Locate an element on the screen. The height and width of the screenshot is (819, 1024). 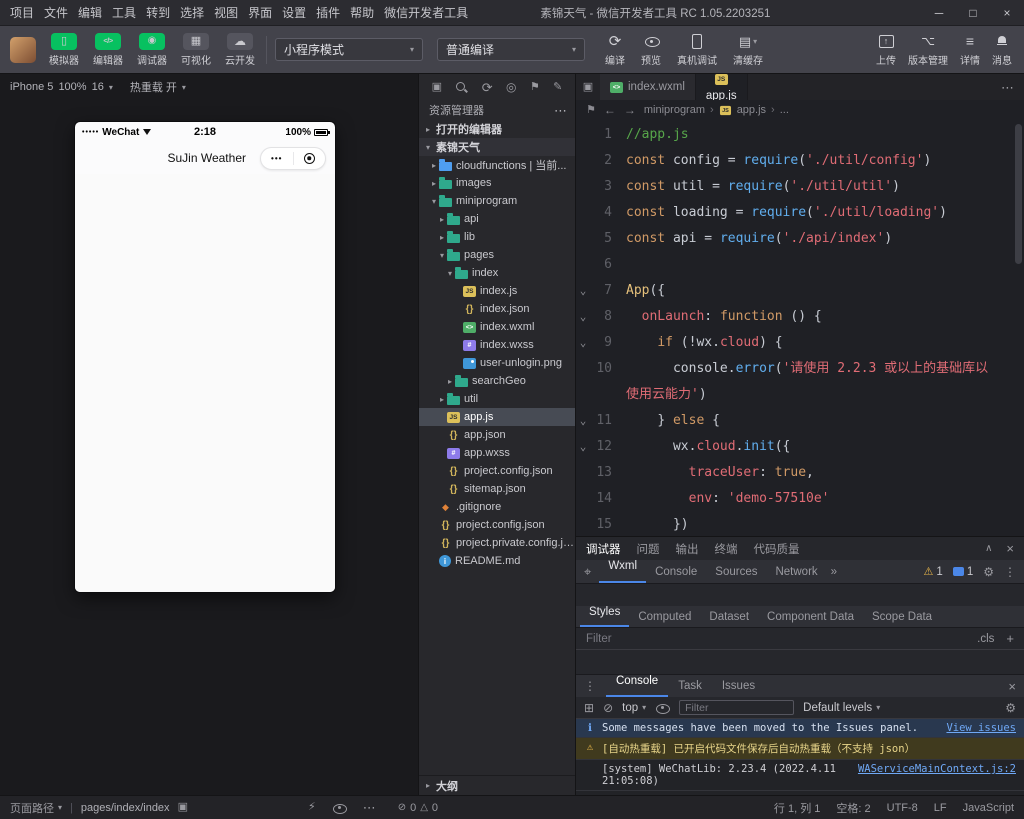
compile-button: 编译 is located at coordinates (615, 50).